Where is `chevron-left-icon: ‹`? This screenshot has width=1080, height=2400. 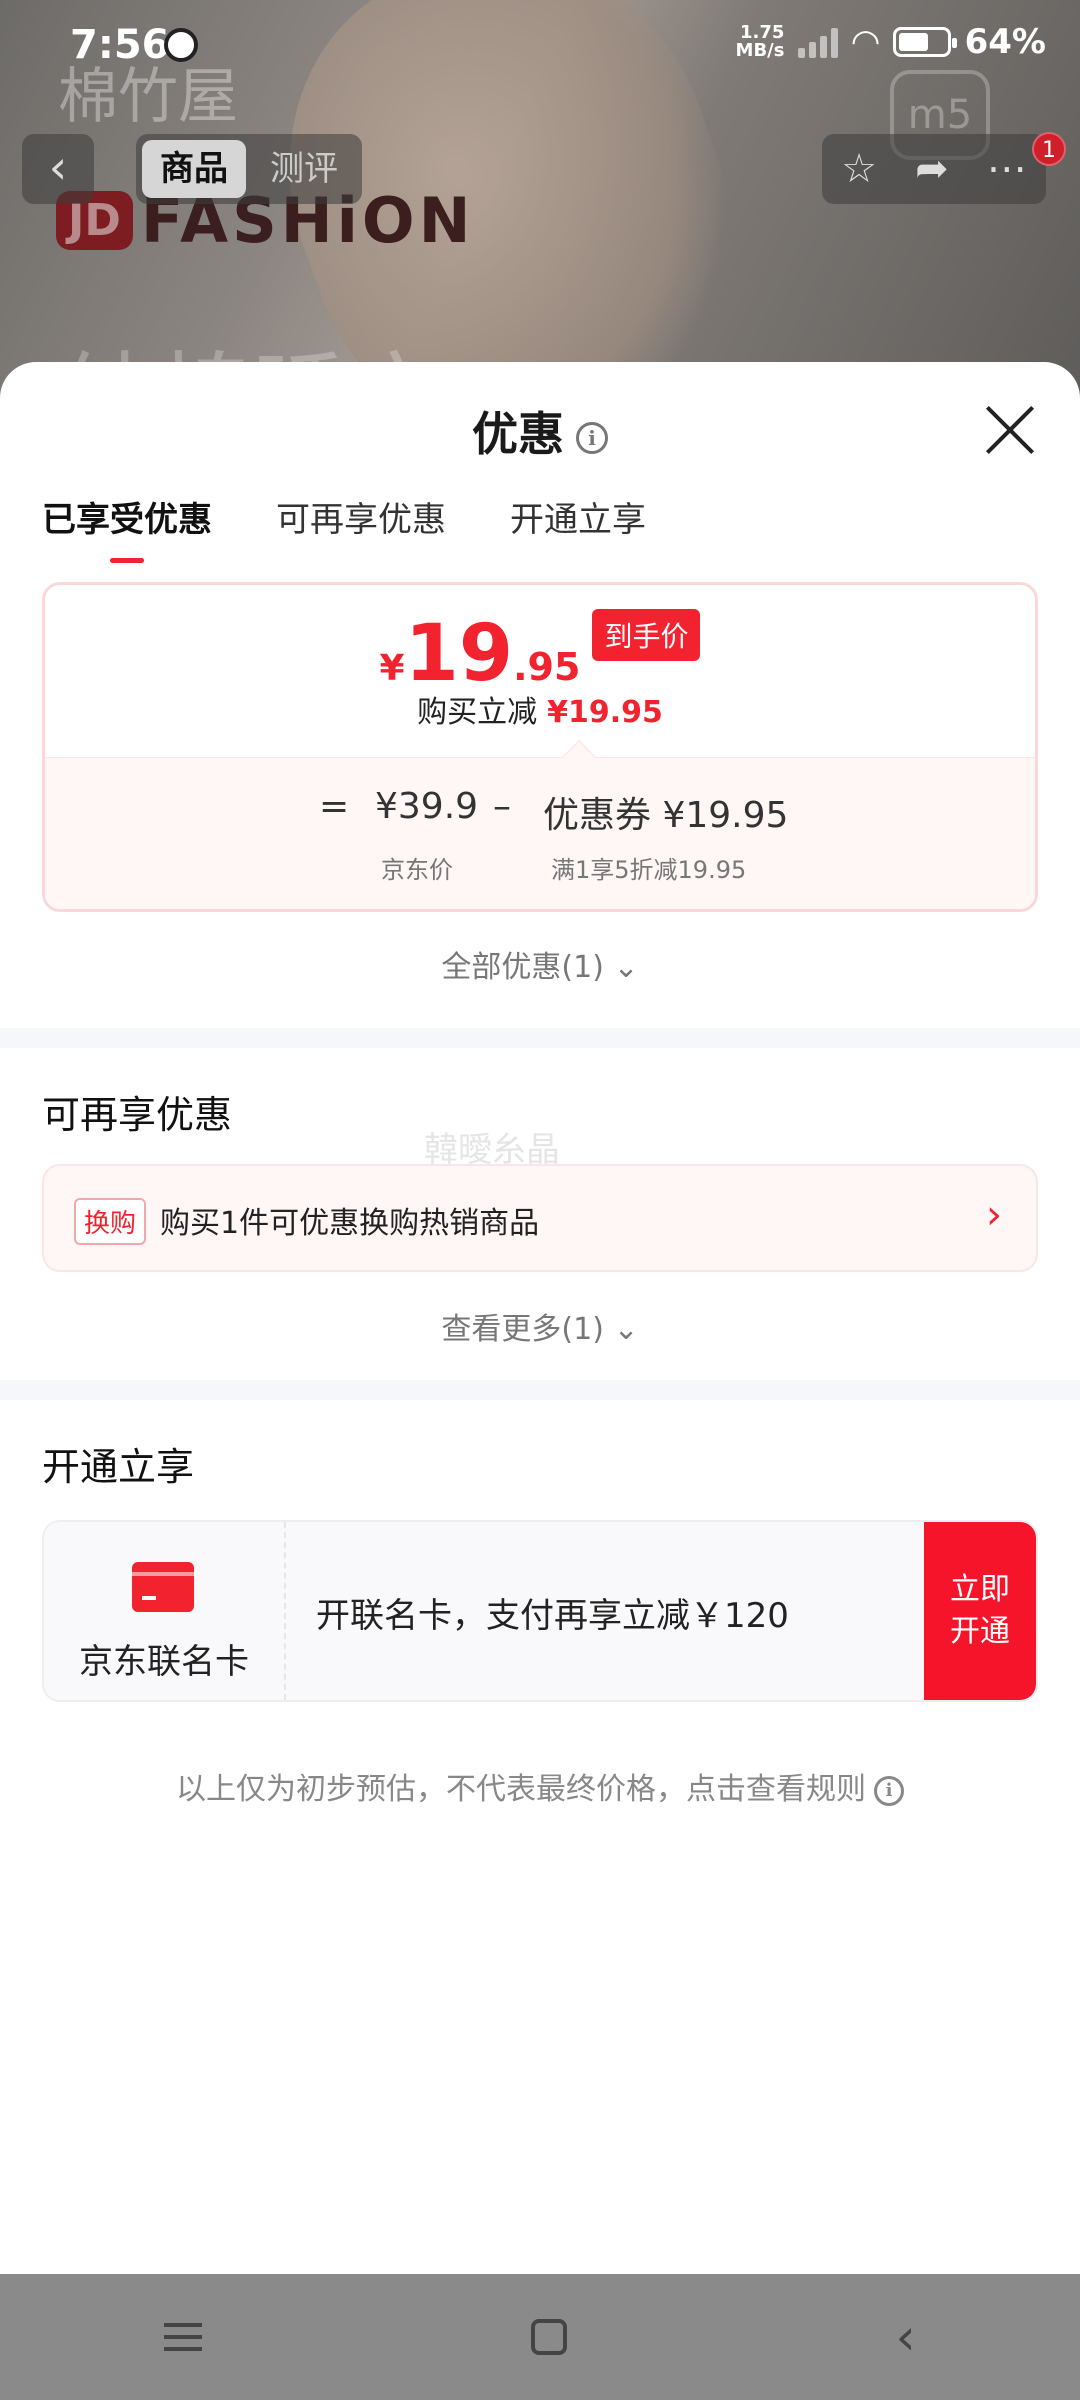
chevron-left-icon: ‹ is located at coordinates (58, 167).